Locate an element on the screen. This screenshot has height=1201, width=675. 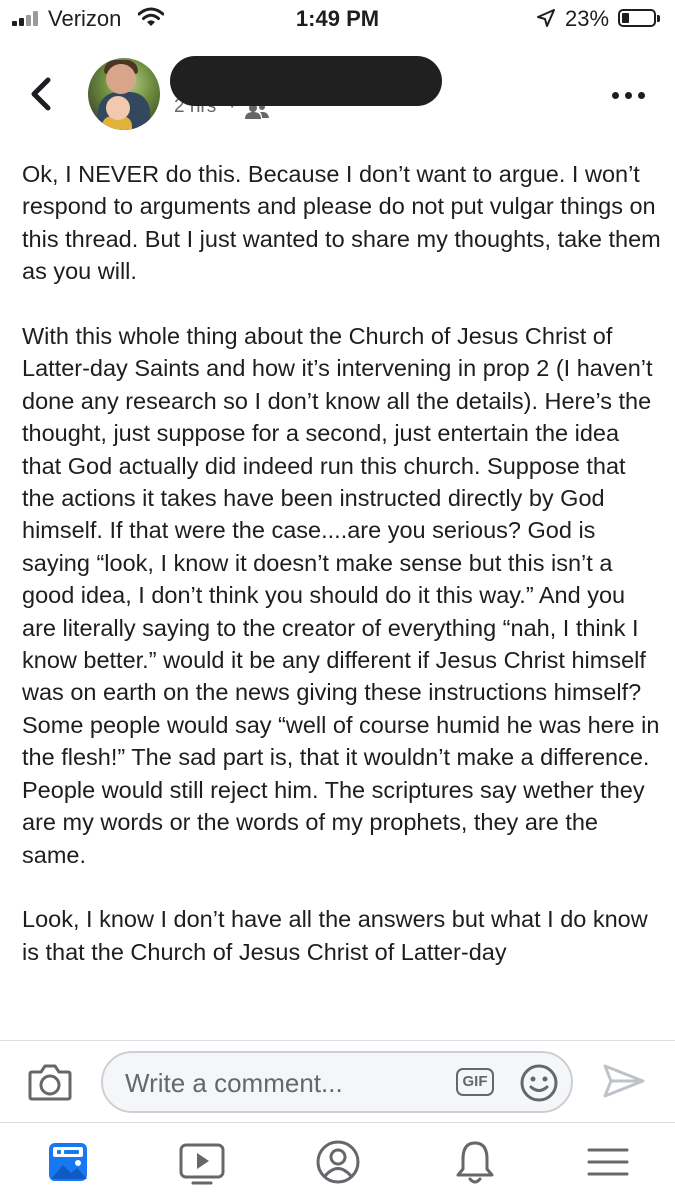
news-feed-icon is located at coordinates (68, 1162).